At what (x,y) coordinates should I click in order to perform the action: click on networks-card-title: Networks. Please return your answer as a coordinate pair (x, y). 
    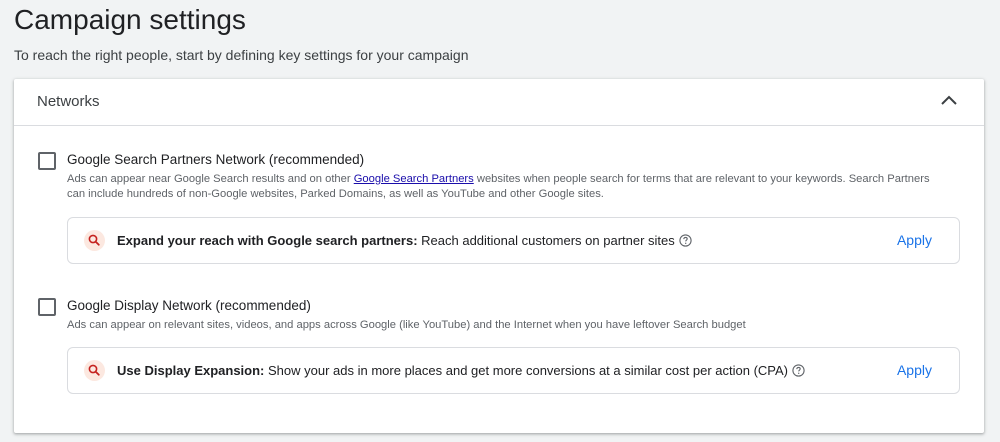
    Looking at the image, I should click on (68, 101).